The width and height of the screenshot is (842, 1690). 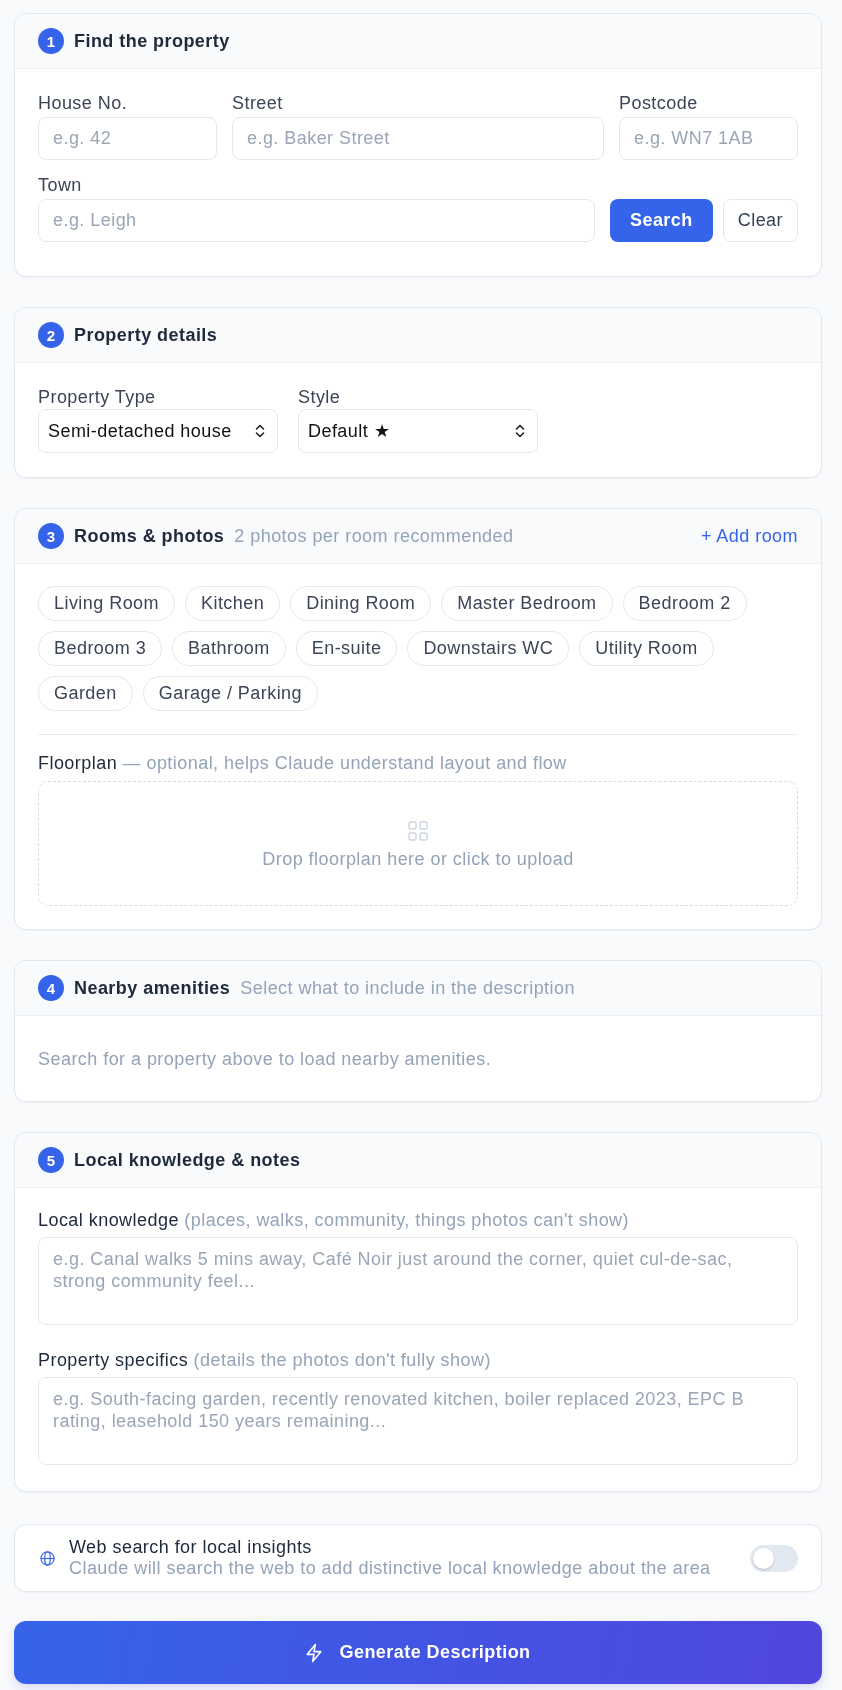 What do you see at coordinates (346, 648) in the screenshot?
I see `room-chip: En-suite` at bounding box center [346, 648].